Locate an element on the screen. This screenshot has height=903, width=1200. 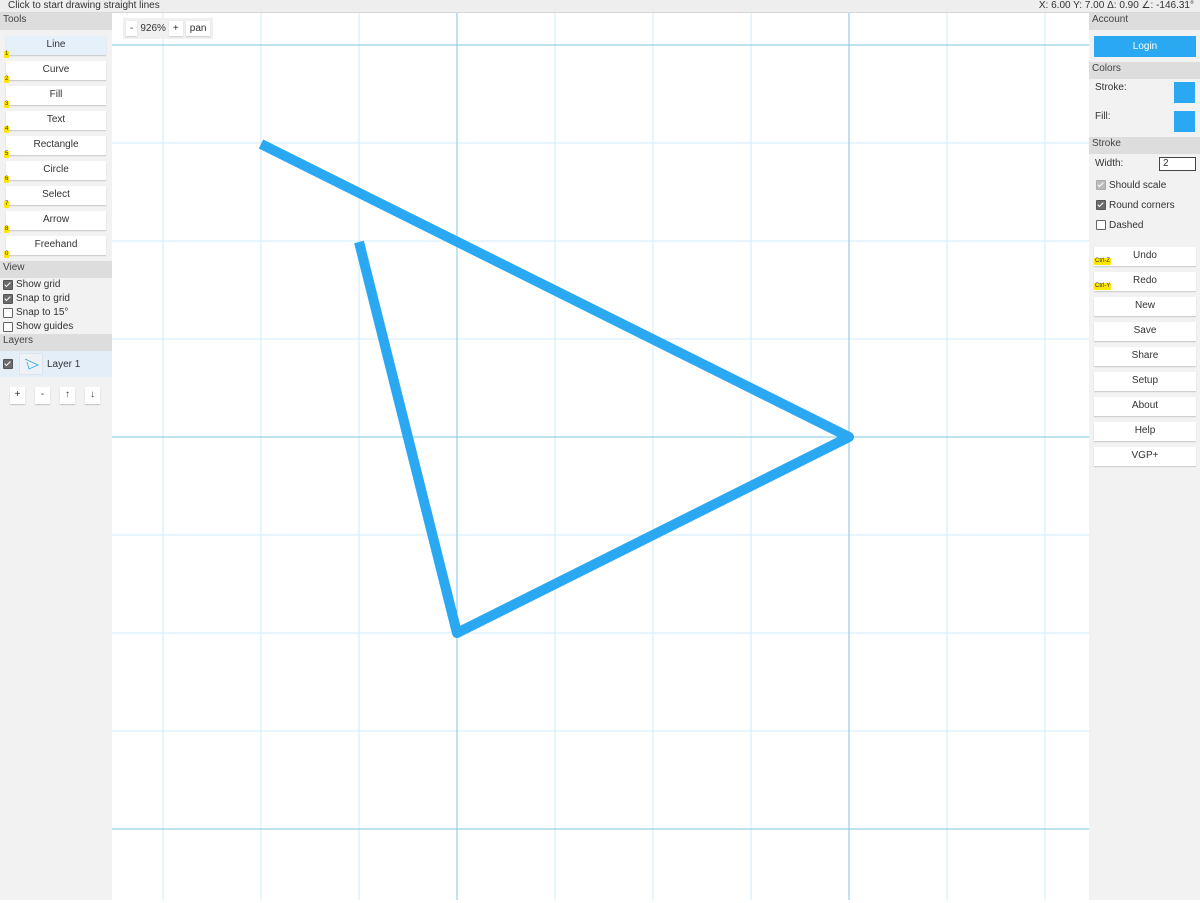
status-hint: Click to start drawing straight lines is located at coordinates (84, 5).